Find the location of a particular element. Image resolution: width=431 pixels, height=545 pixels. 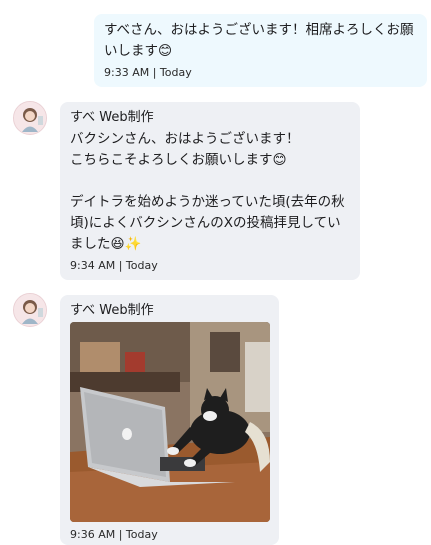

message-timestamp: 9:36 AM | Today is located at coordinates (114, 534).